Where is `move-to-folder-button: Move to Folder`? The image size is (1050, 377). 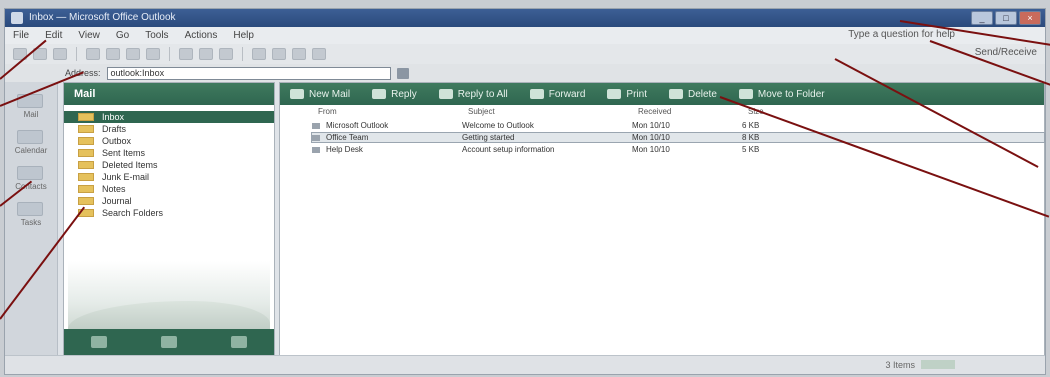
move-to-folder-button: Move to Folder is located at coordinates (781, 94).